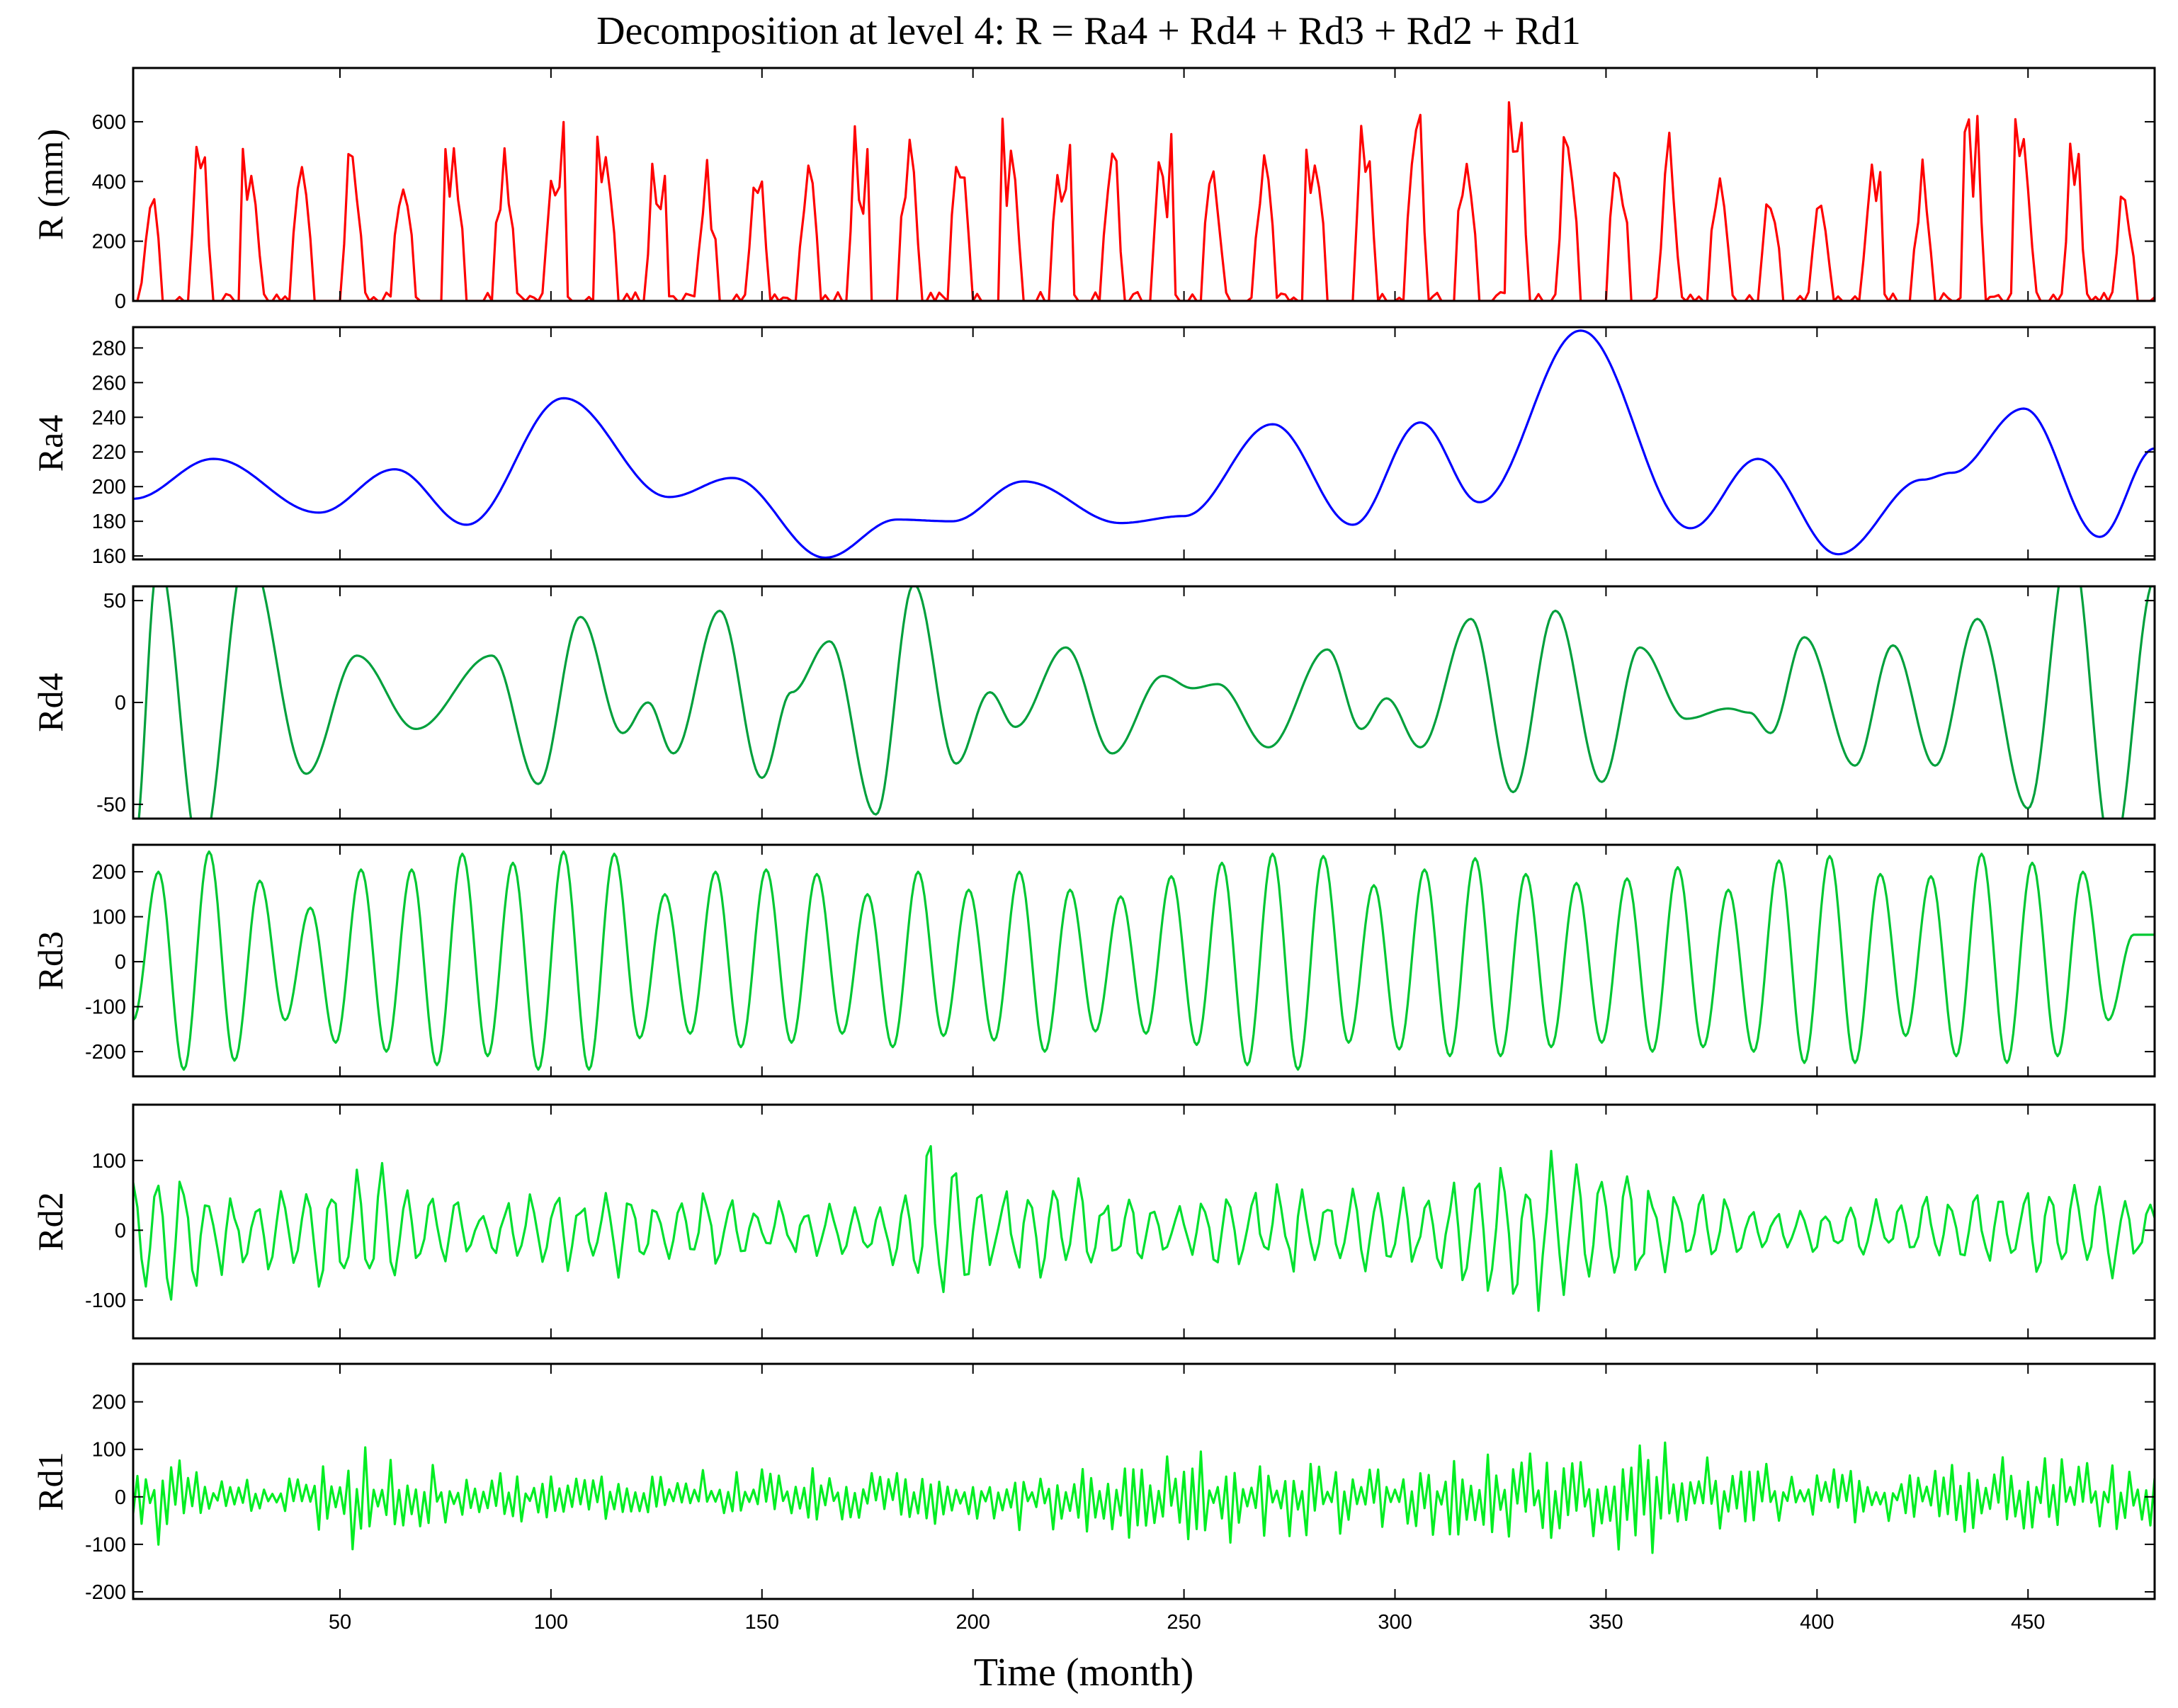  Describe the element at coordinates (50, 1481) in the screenshot. I see `y-axis-label: Rd1` at that location.